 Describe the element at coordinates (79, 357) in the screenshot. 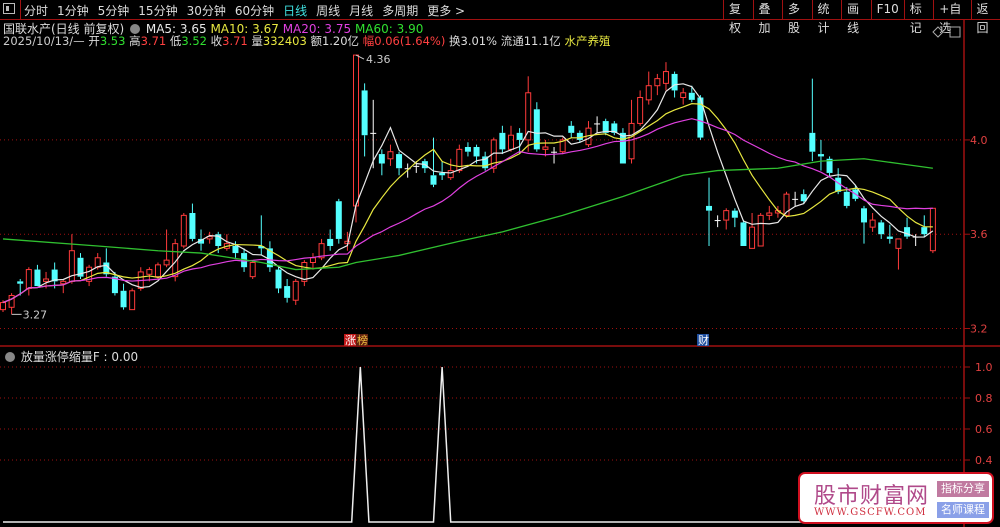

I see `indicator-title: 放量涨停缩量F : 0.00` at that location.